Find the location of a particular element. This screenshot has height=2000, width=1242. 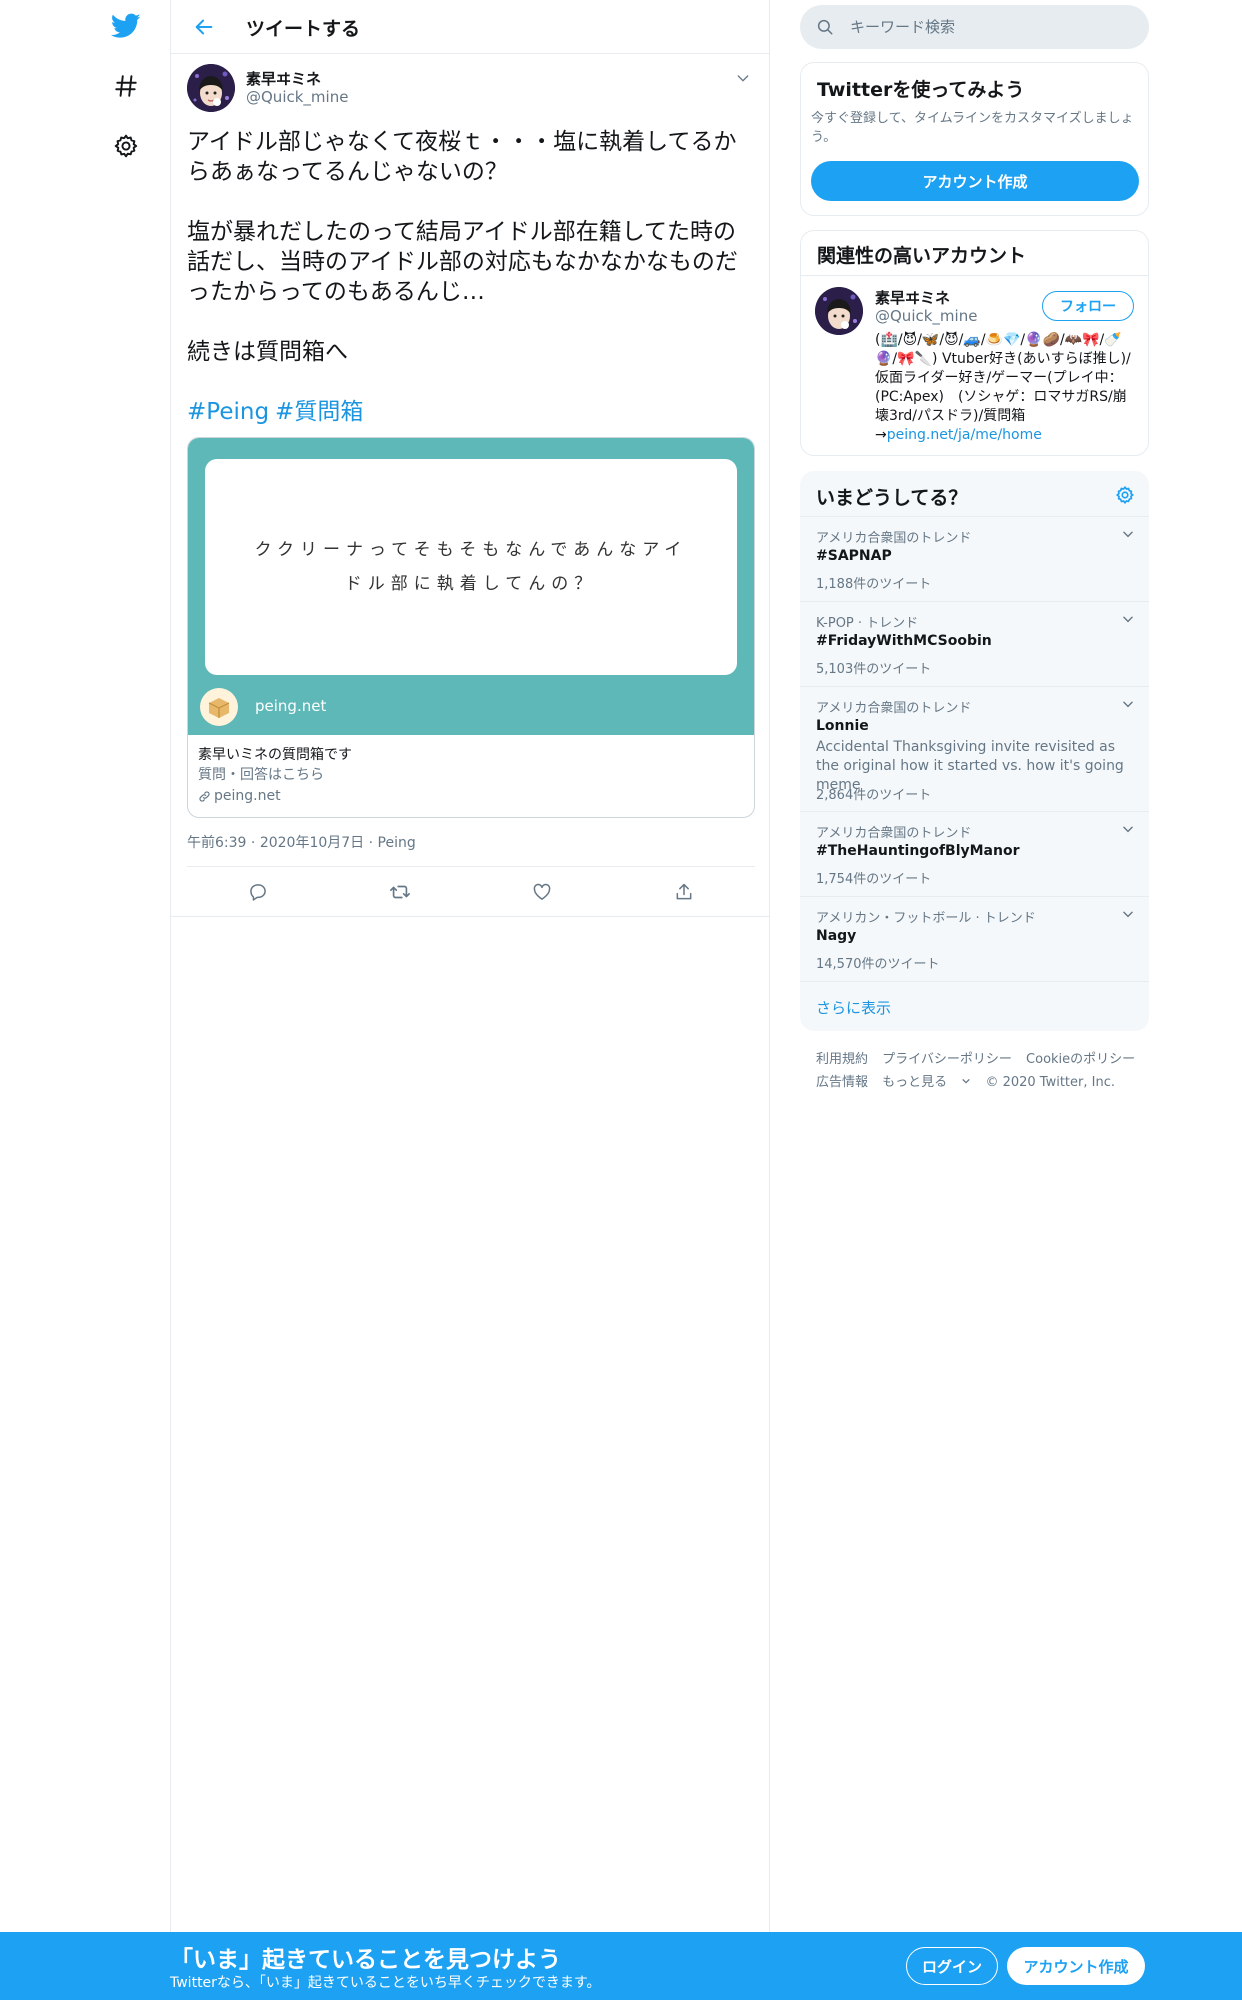

tweet-date: 2020年10月7日 is located at coordinates (312, 843).